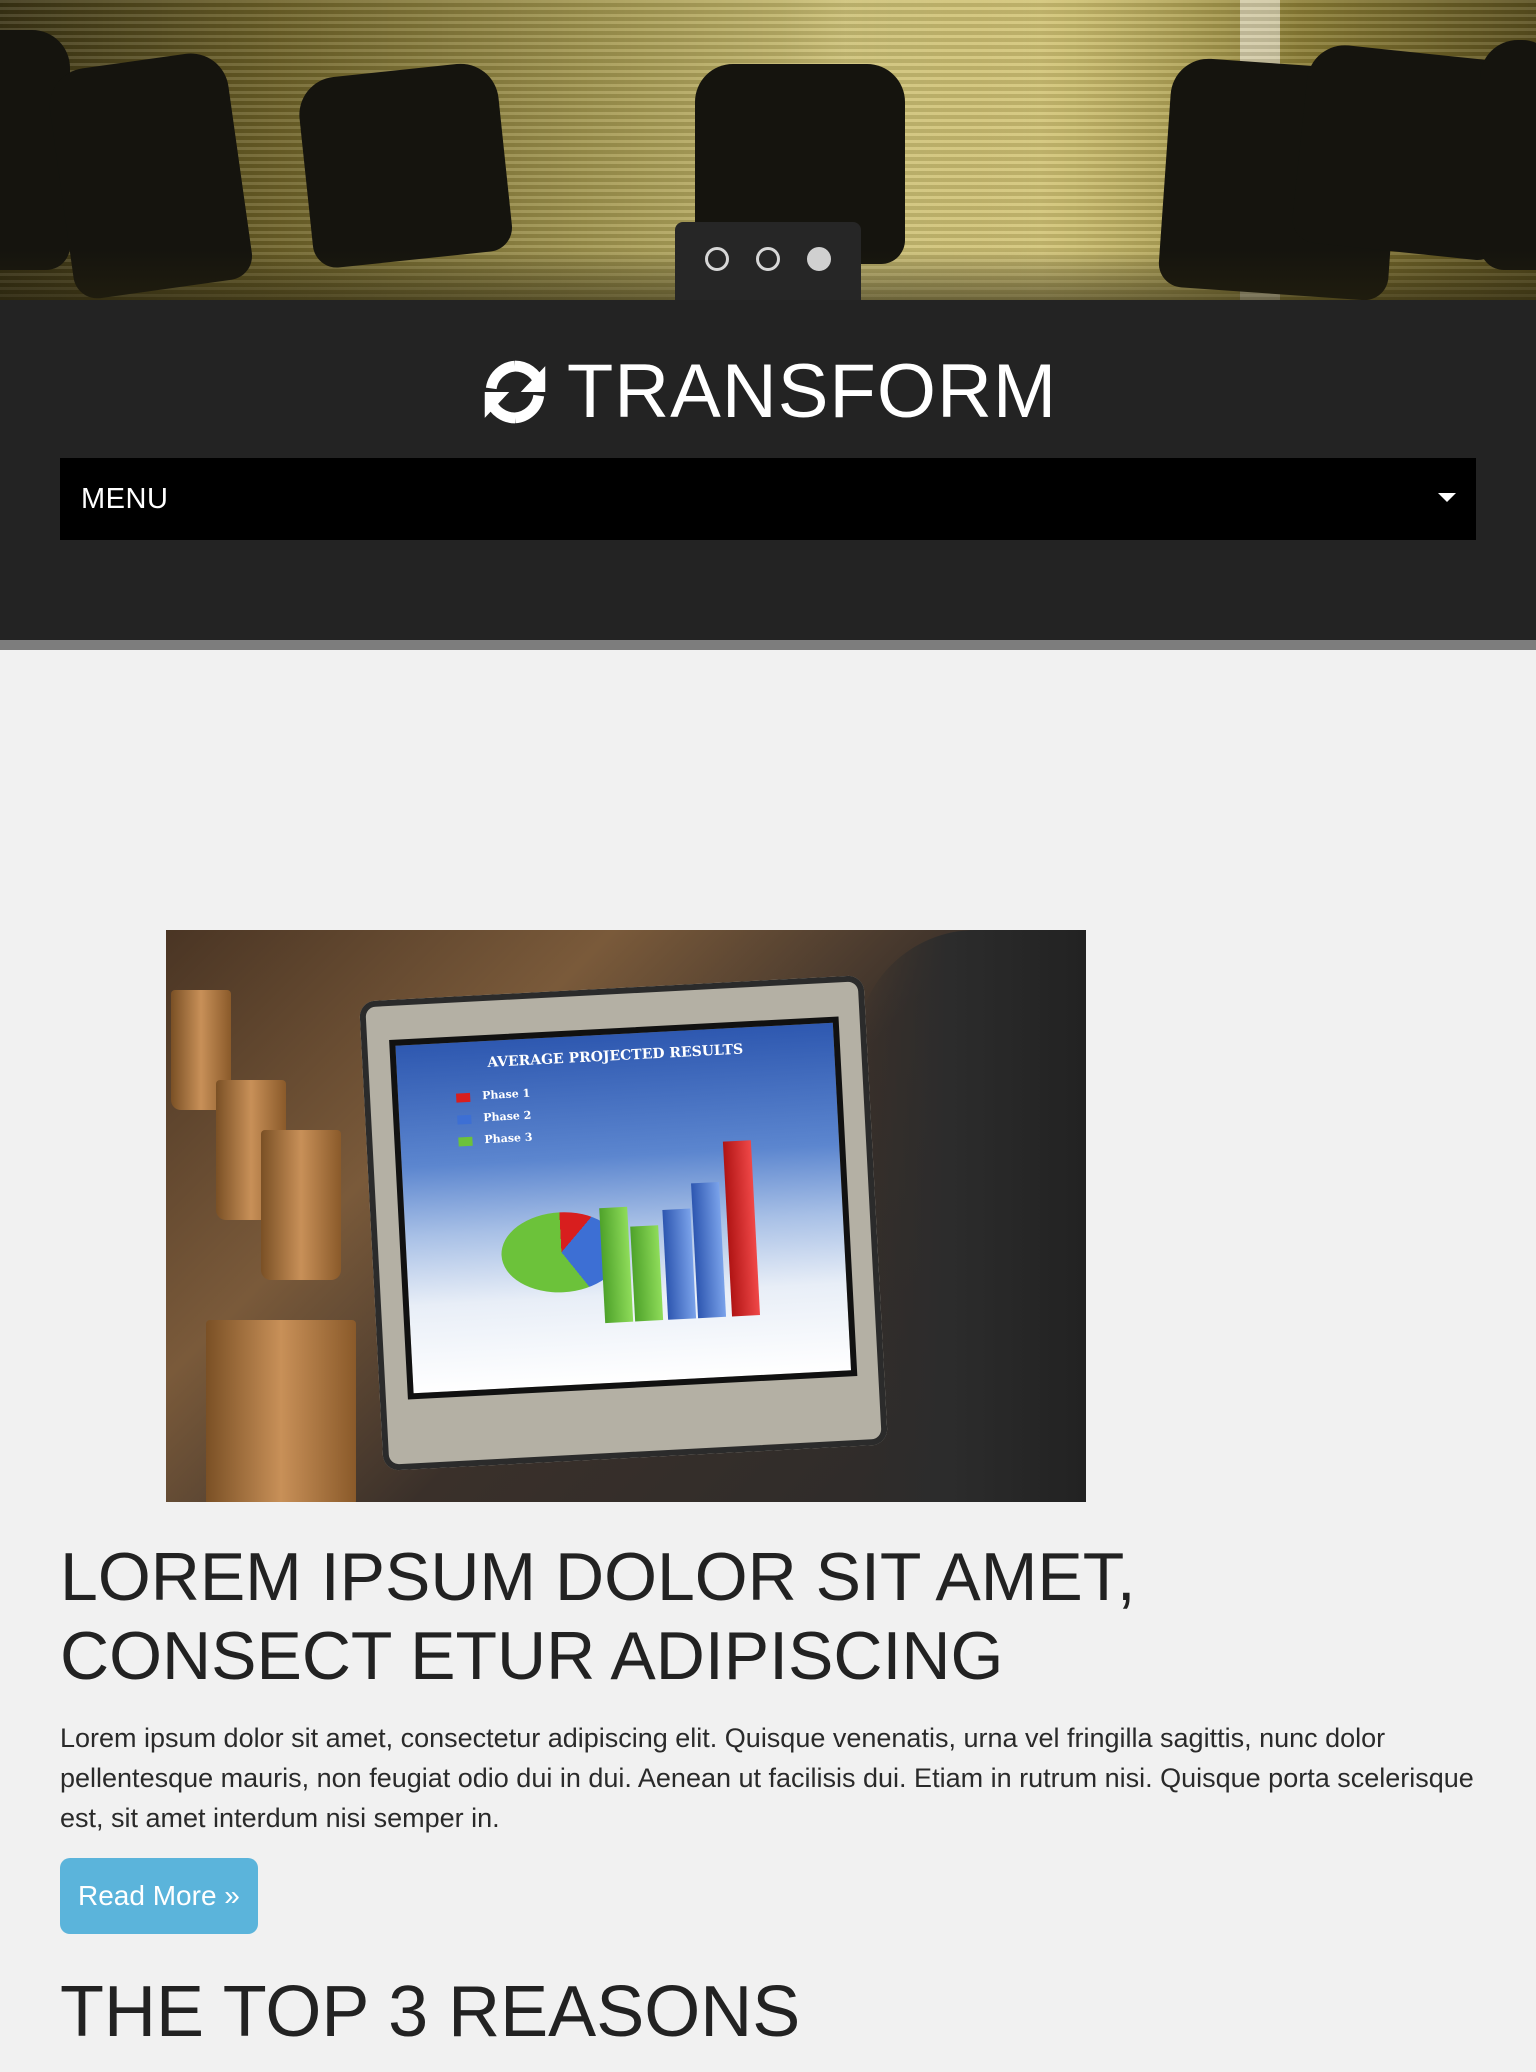 The width and height of the screenshot is (1536, 2072). Describe the element at coordinates (812, 391) in the screenshot. I see `brand-name: TRANSFORM` at that location.